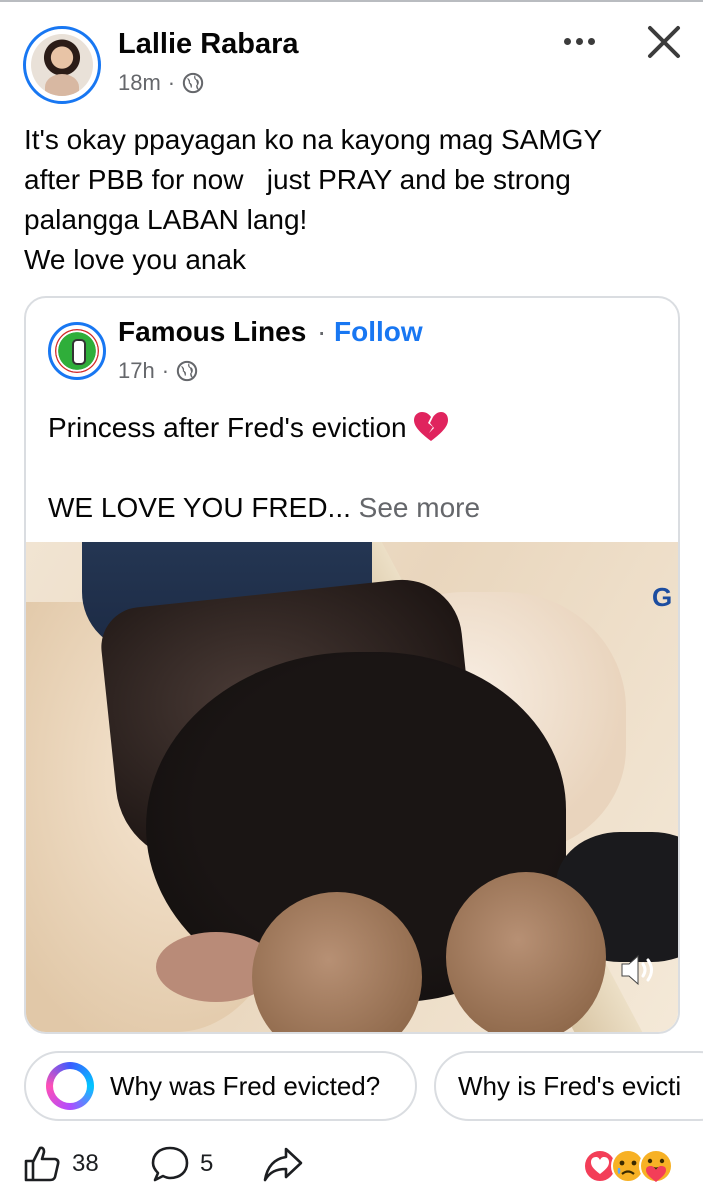 The width and height of the screenshot is (703, 1200). I want to click on reaction-icons, so click(637, 1166).